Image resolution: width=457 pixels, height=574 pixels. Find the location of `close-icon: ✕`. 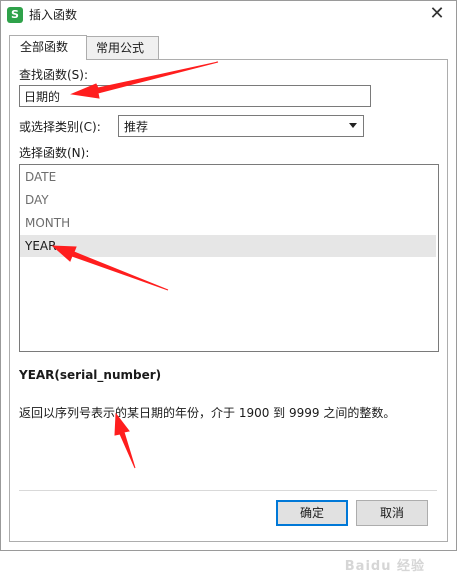

close-icon: ✕ is located at coordinates (437, 13).